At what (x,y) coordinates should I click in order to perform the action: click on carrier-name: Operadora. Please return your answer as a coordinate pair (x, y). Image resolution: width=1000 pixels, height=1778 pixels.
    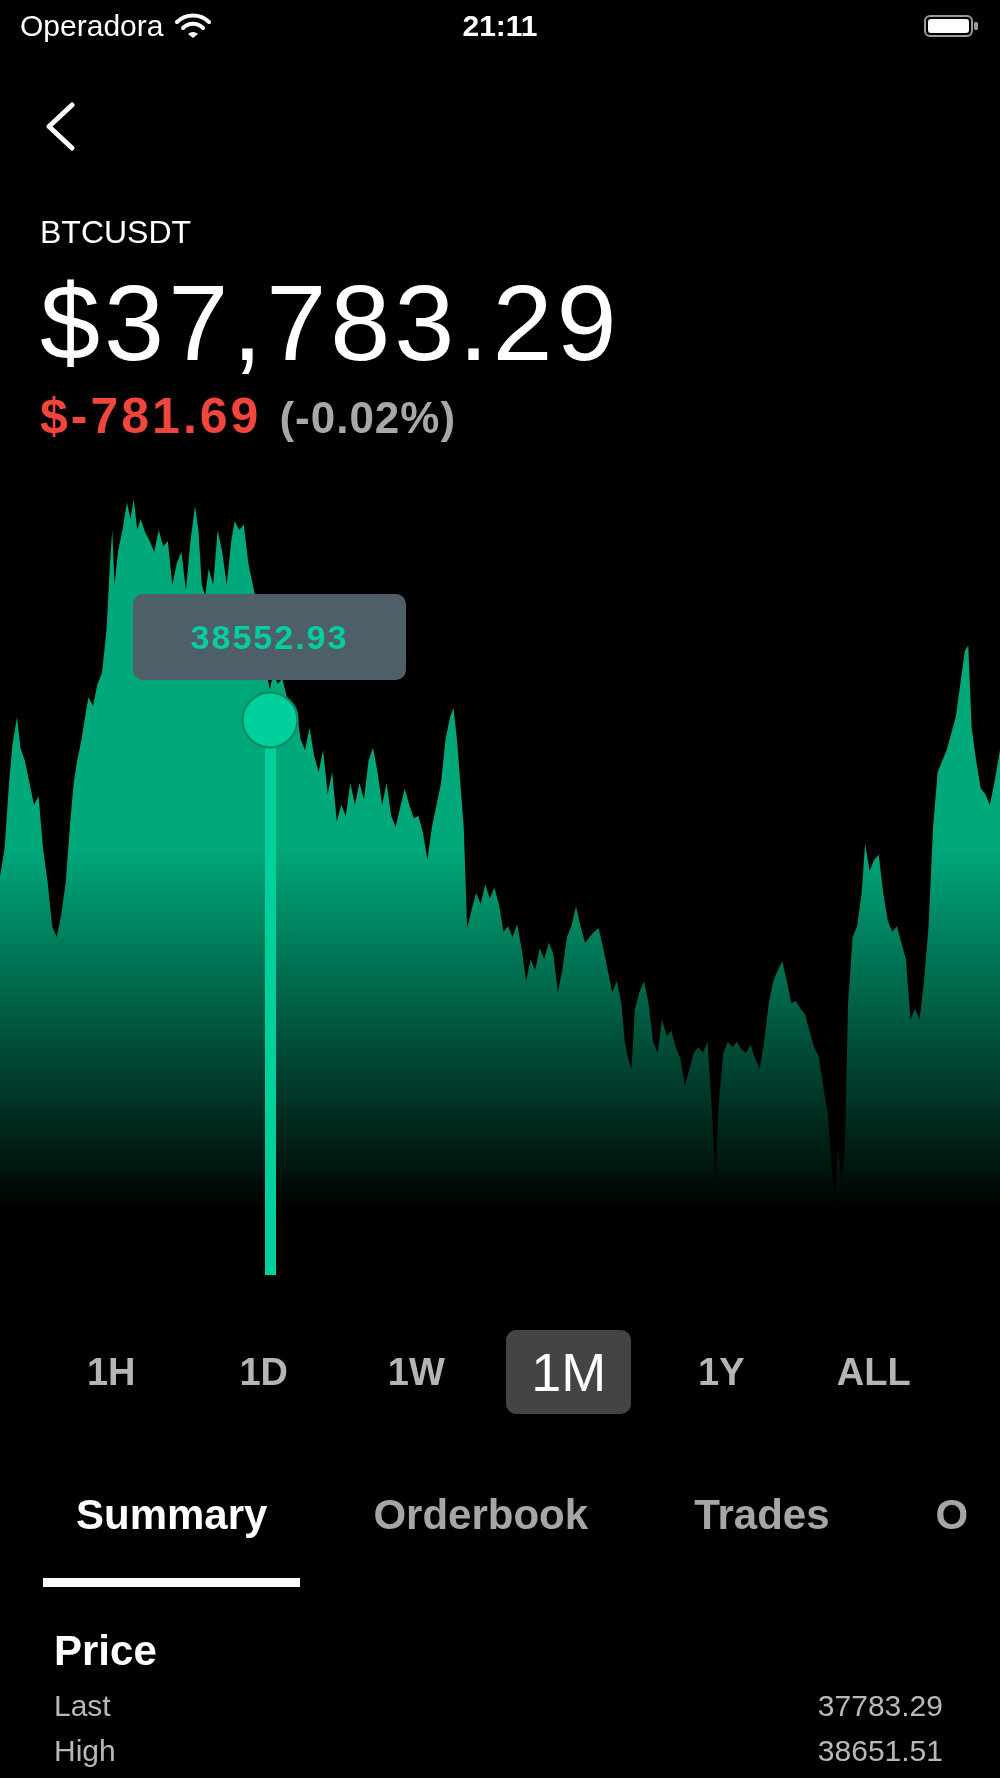
    Looking at the image, I should click on (92, 26).